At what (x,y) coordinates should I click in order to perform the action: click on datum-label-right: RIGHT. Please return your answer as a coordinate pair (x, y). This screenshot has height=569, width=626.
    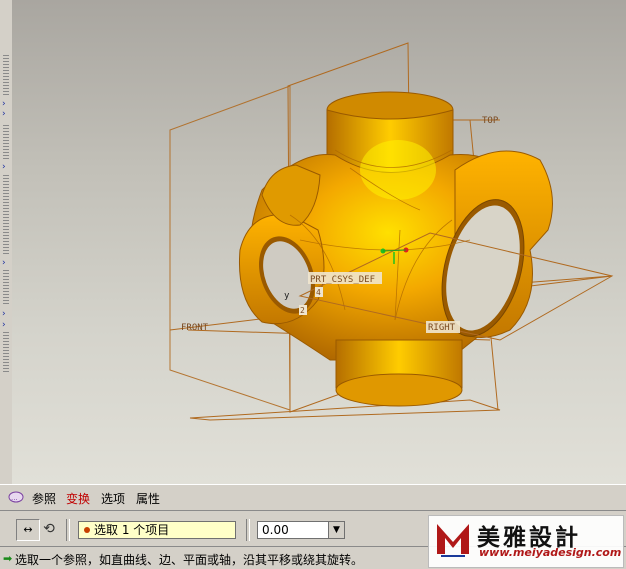
    Looking at the image, I should click on (442, 328).